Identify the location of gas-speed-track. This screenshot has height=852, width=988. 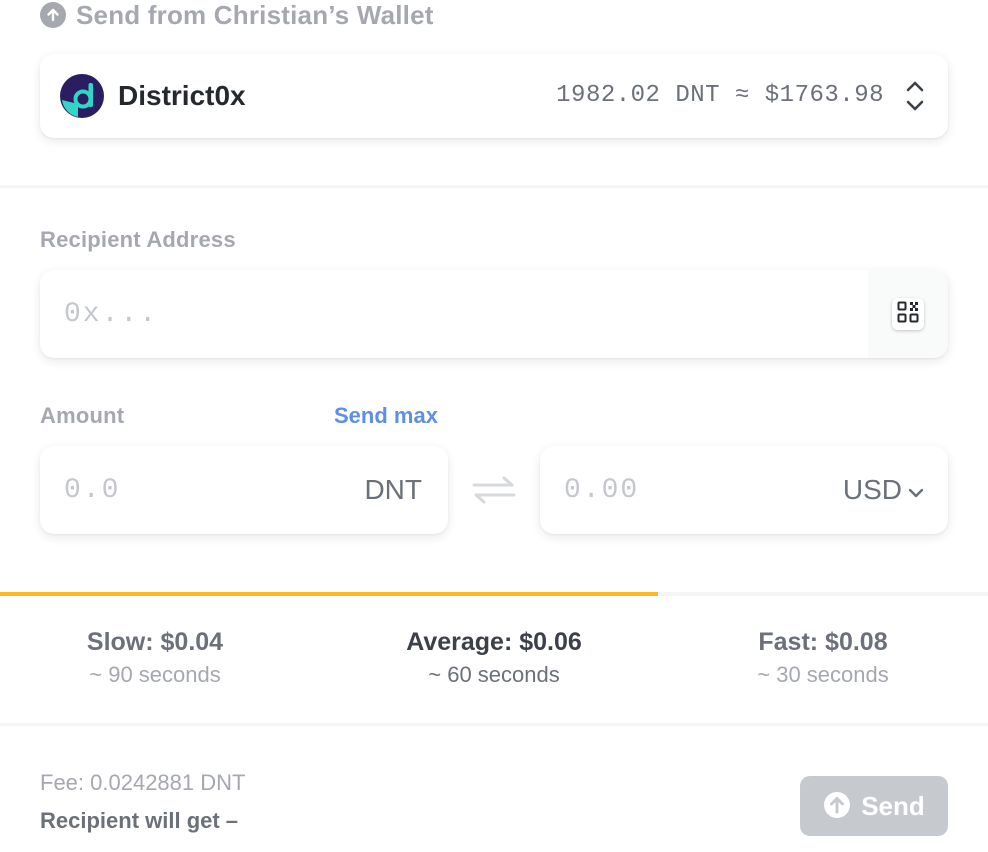
(494, 594).